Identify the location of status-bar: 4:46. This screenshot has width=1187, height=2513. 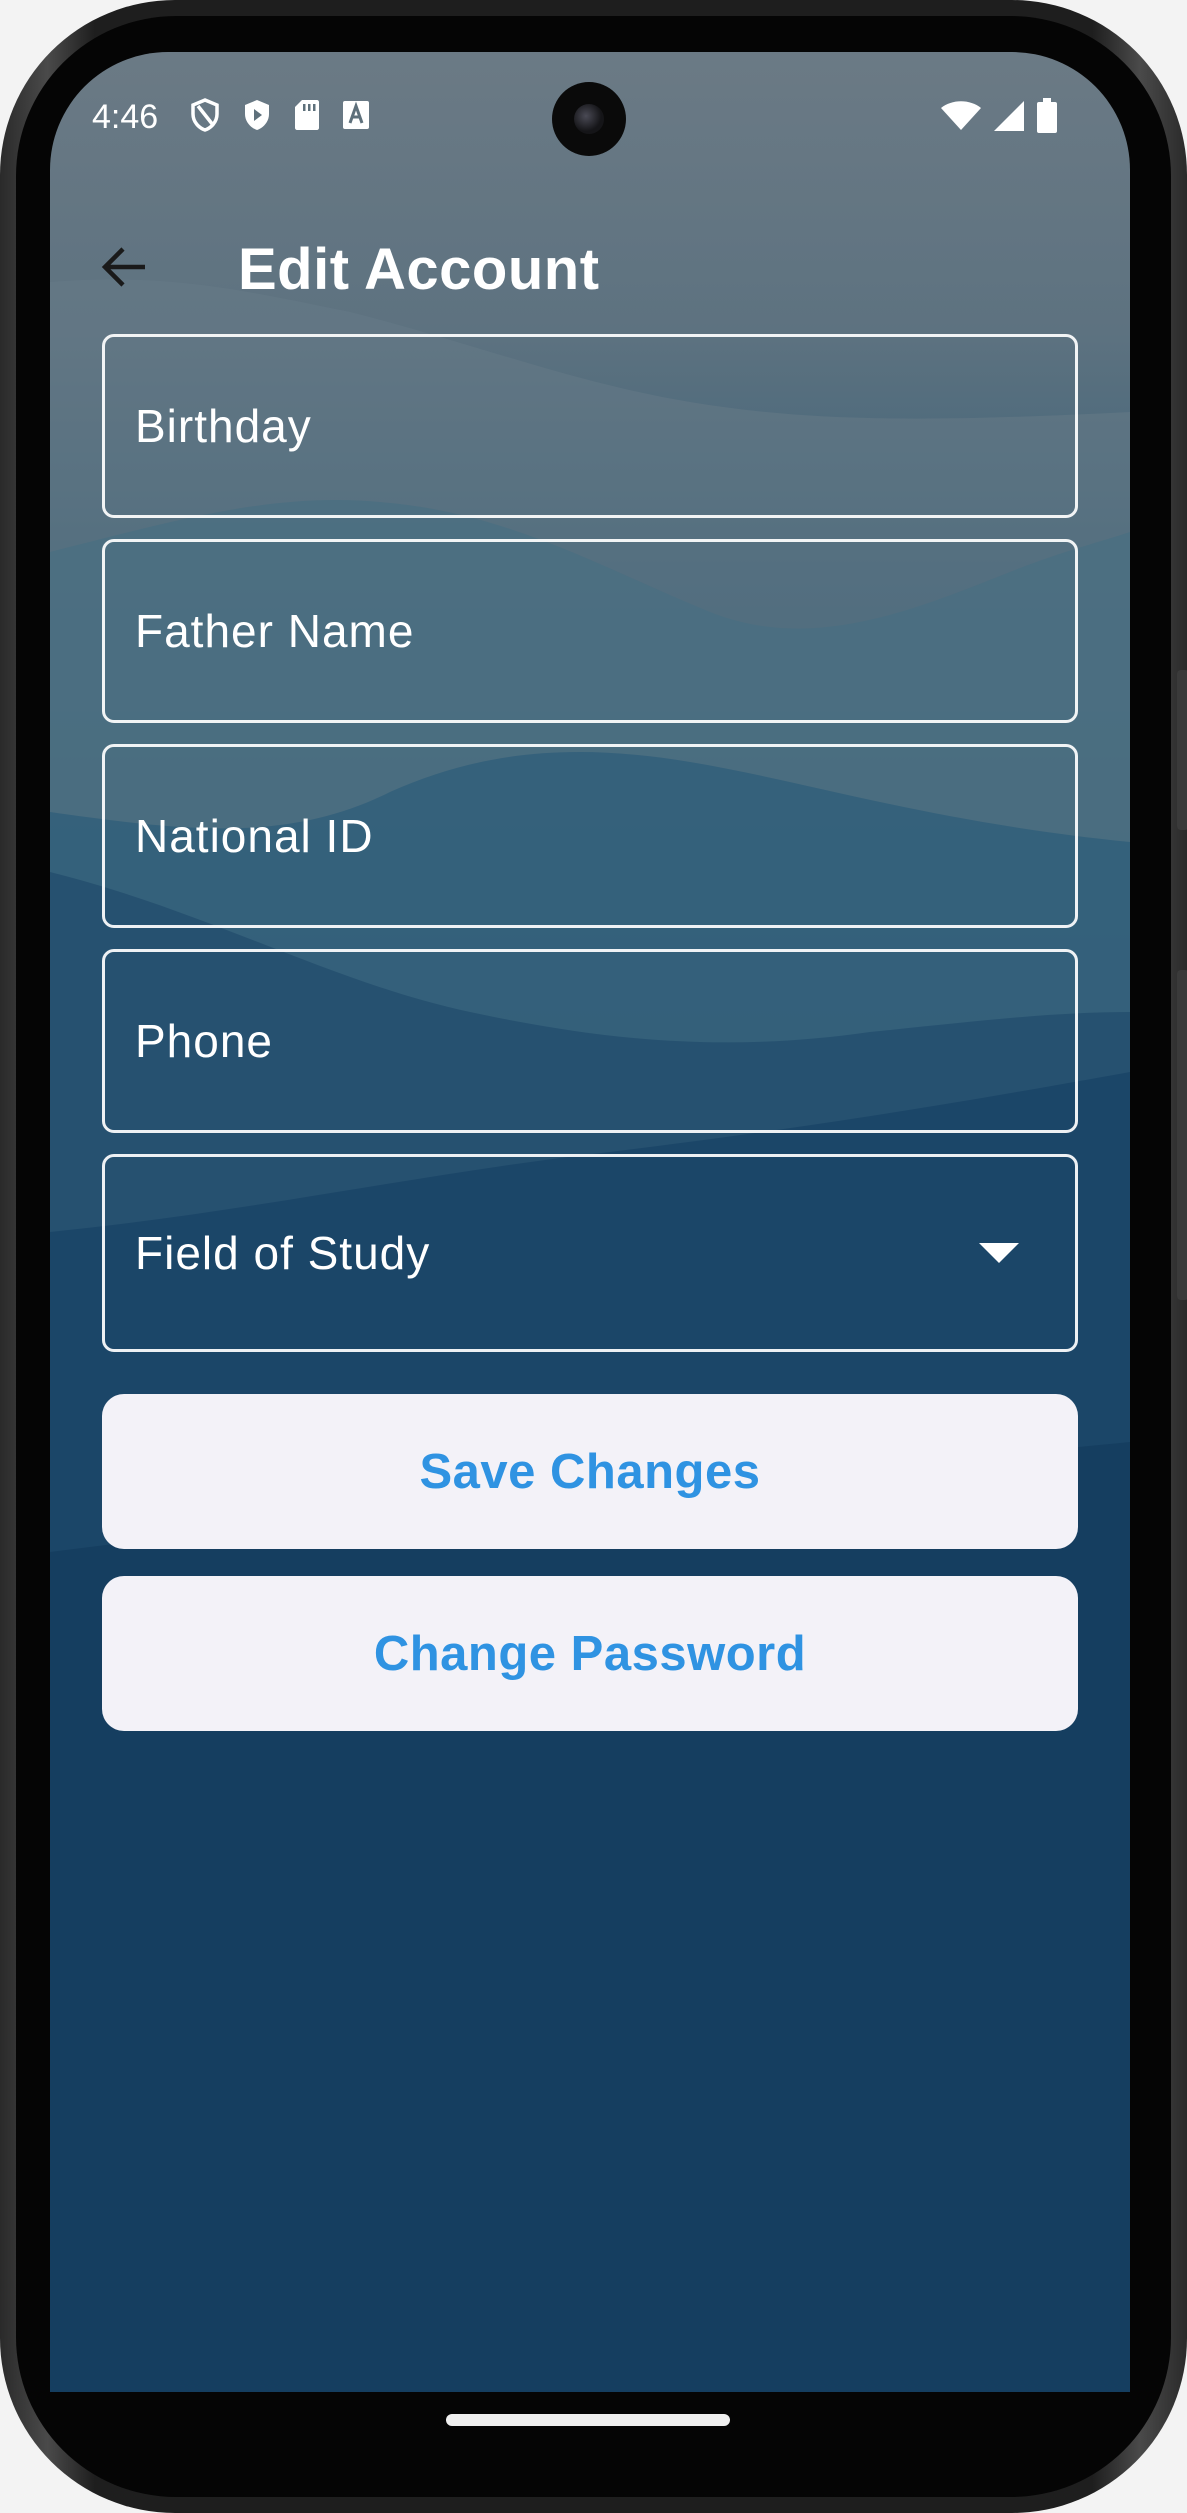
(590, 122).